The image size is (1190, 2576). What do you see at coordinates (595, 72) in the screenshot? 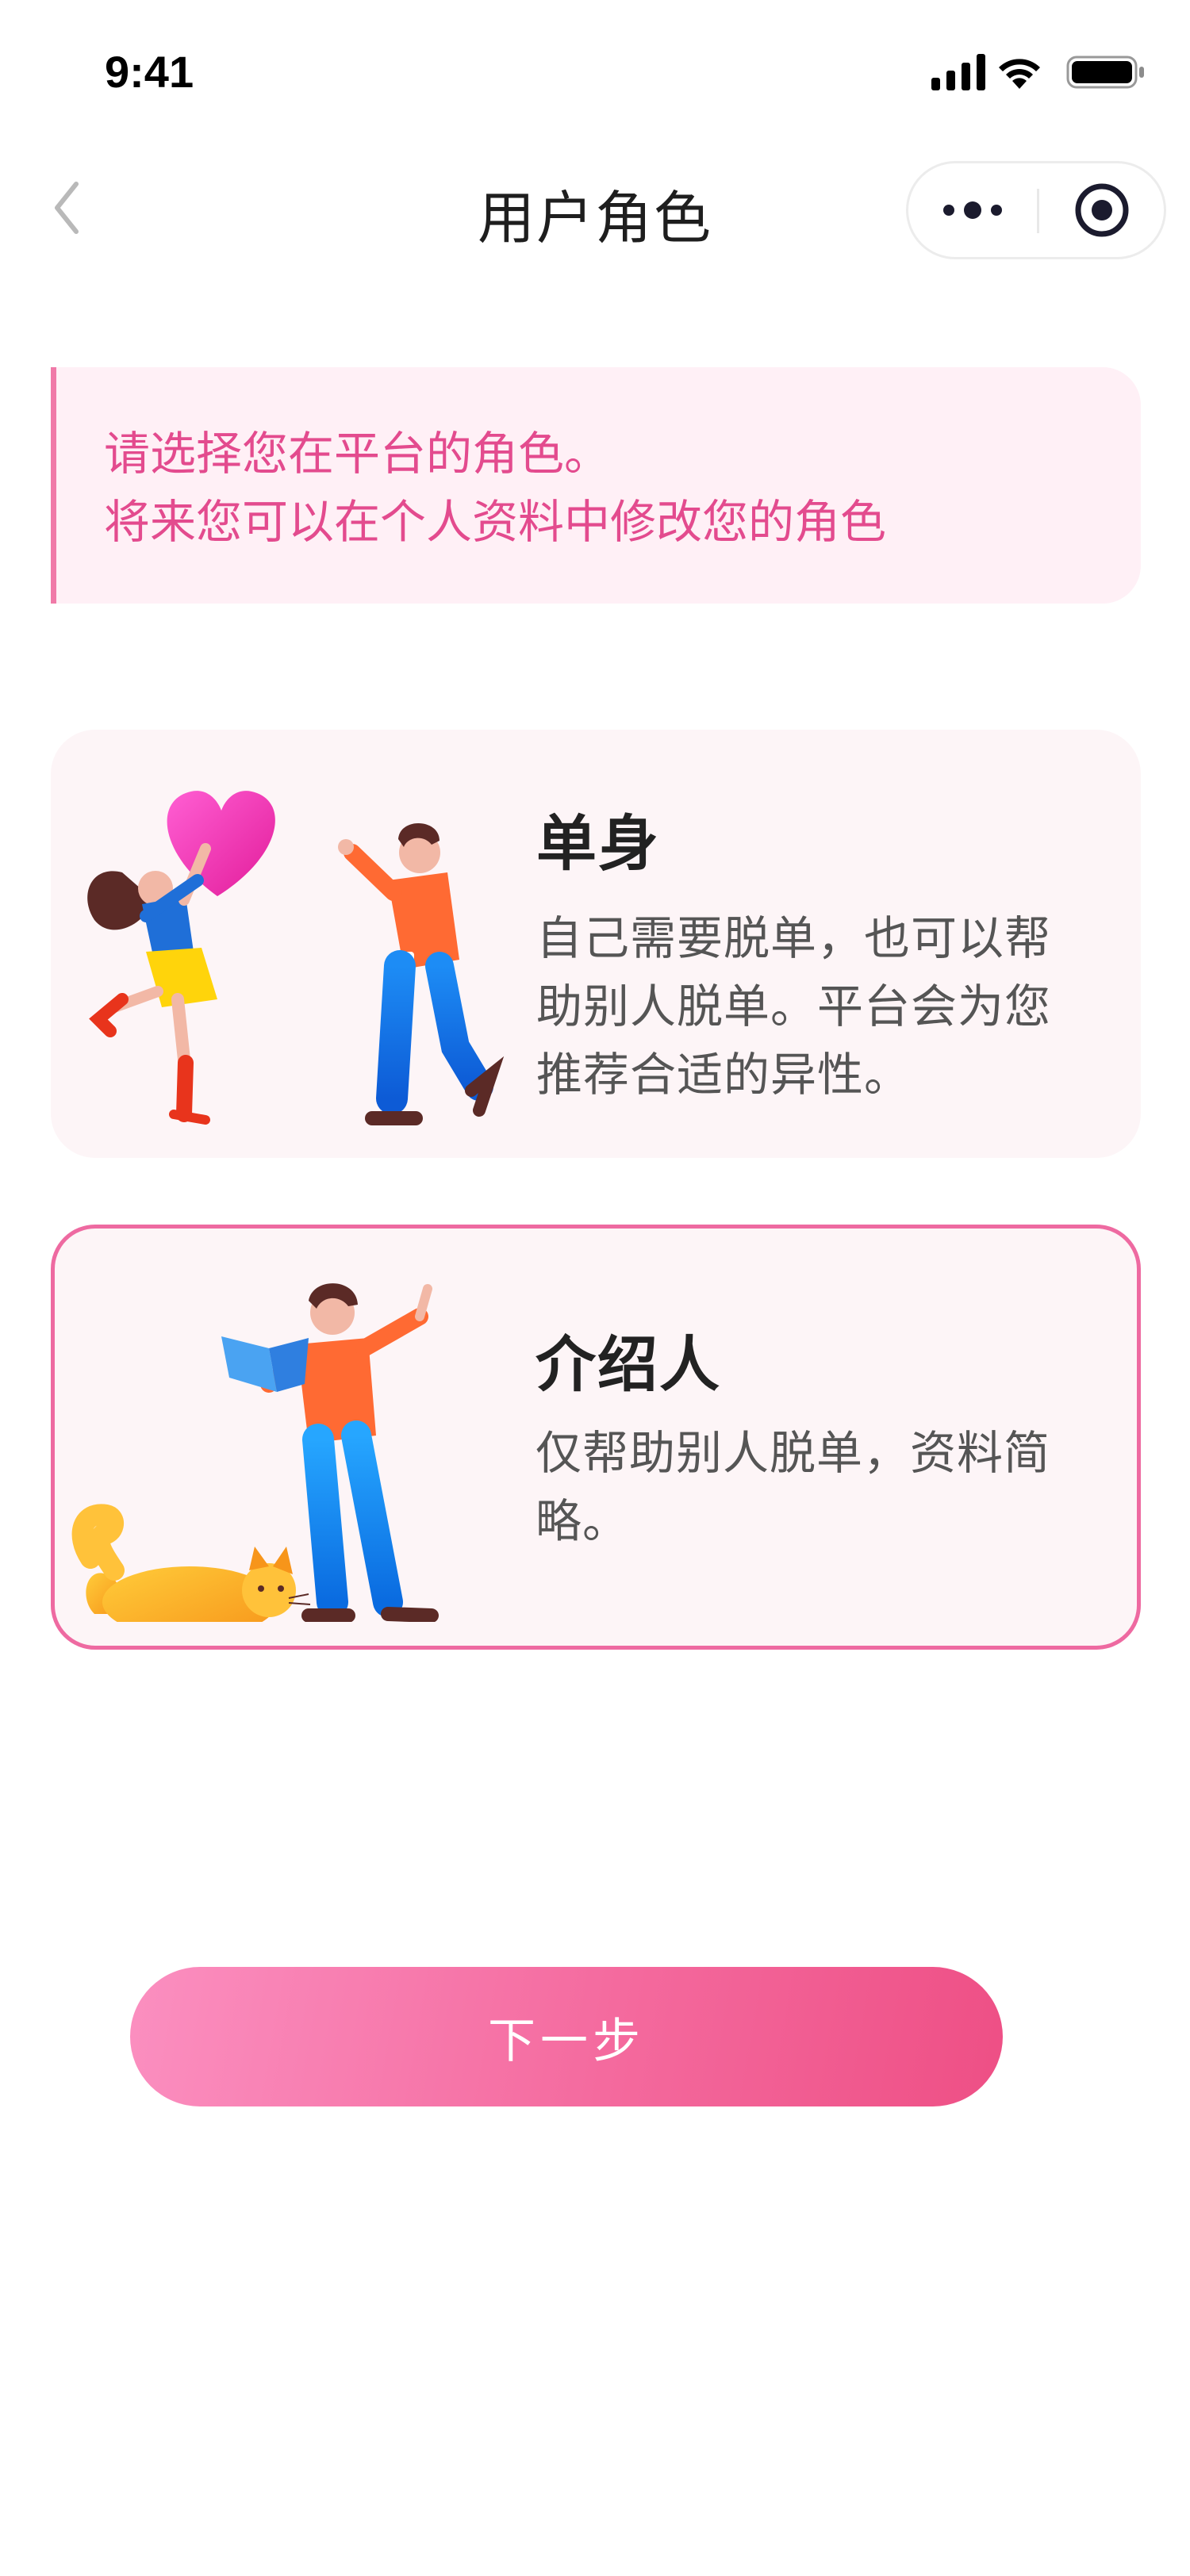
I see `status-bar: 9:41` at bounding box center [595, 72].